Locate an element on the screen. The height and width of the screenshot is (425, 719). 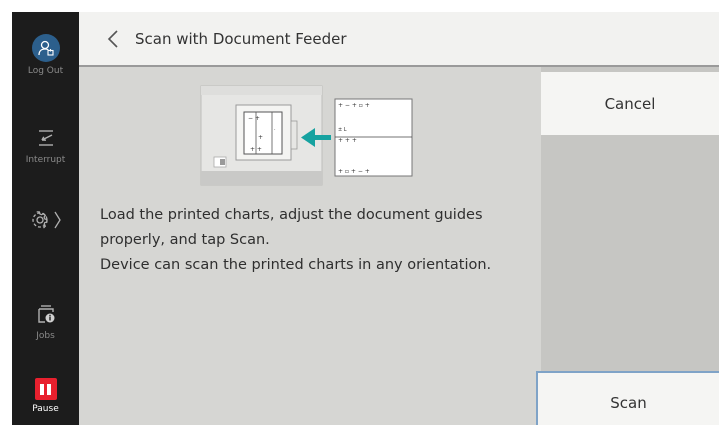
settings-button is located at coordinates (45, 220).